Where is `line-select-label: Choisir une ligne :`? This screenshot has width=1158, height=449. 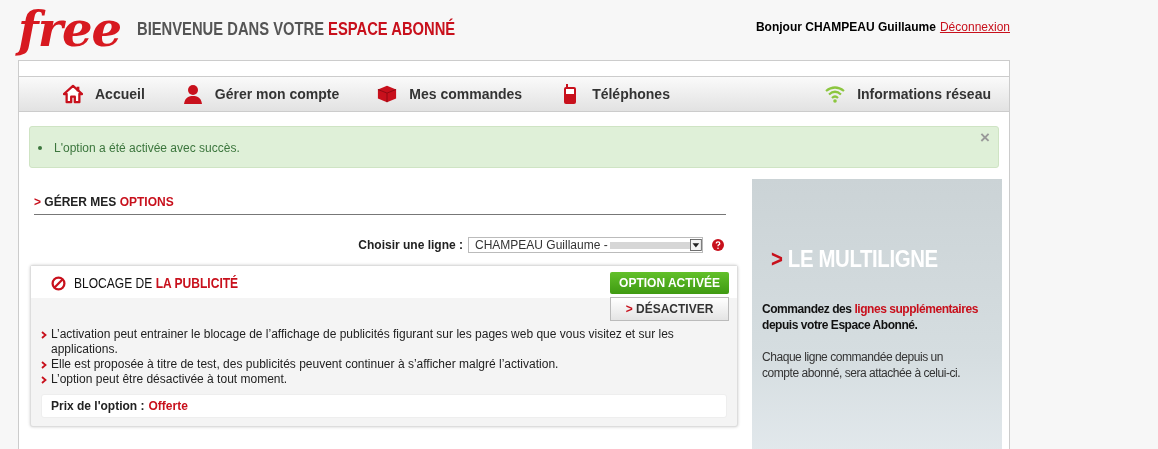 line-select-label: Choisir une ligne : is located at coordinates (410, 245).